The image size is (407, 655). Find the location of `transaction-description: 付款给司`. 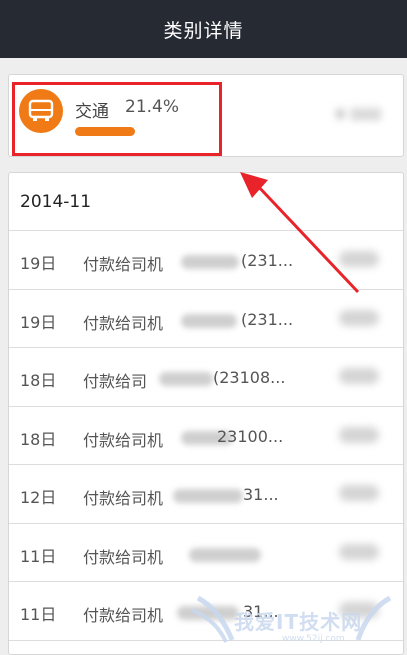

transaction-description: 付款给司 is located at coordinates (115, 381).